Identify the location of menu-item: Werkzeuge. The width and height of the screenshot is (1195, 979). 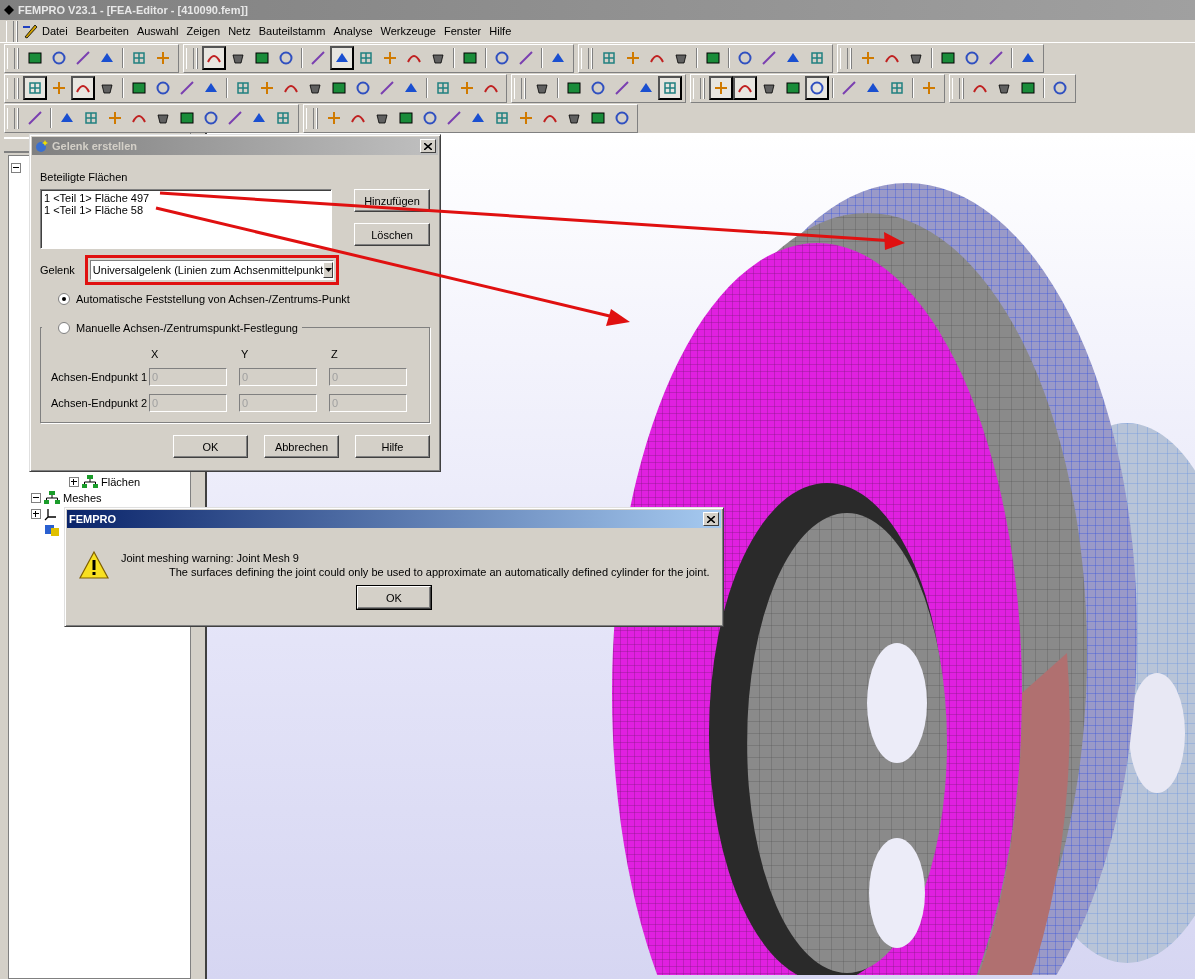
(408, 31).